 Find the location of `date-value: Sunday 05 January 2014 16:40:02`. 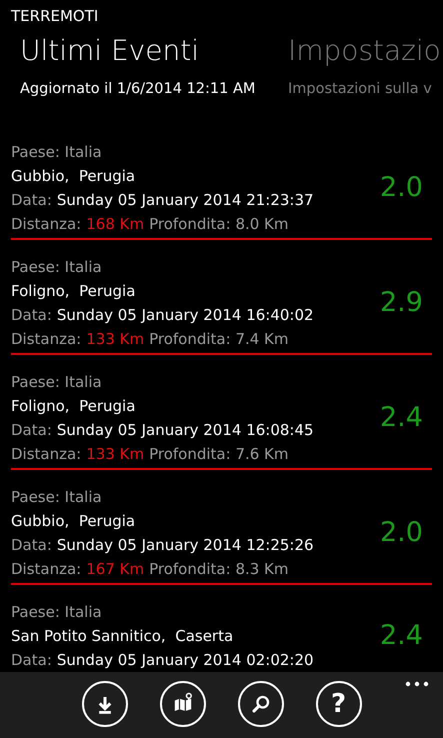

date-value: Sunday 05 January 2014 16:40:02 is located at coordinates (185, 315).